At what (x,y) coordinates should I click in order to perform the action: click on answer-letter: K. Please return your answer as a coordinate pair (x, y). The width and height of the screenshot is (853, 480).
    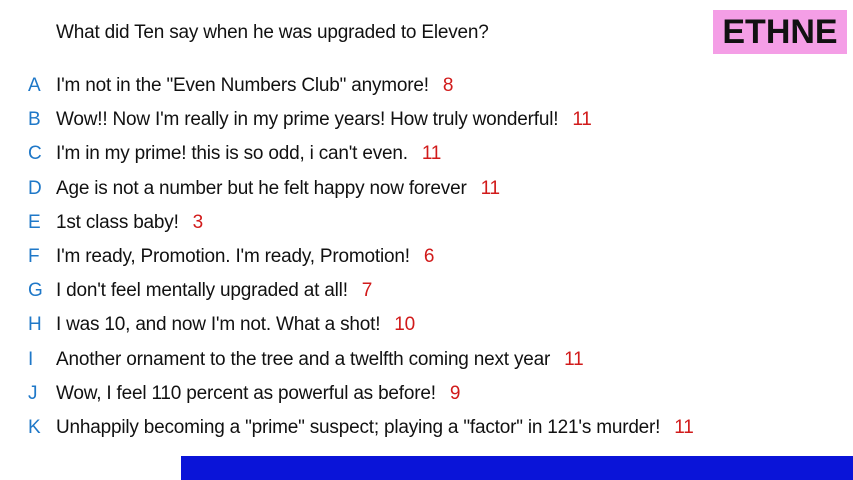
    Looking at the image, I should click on (34, 427).